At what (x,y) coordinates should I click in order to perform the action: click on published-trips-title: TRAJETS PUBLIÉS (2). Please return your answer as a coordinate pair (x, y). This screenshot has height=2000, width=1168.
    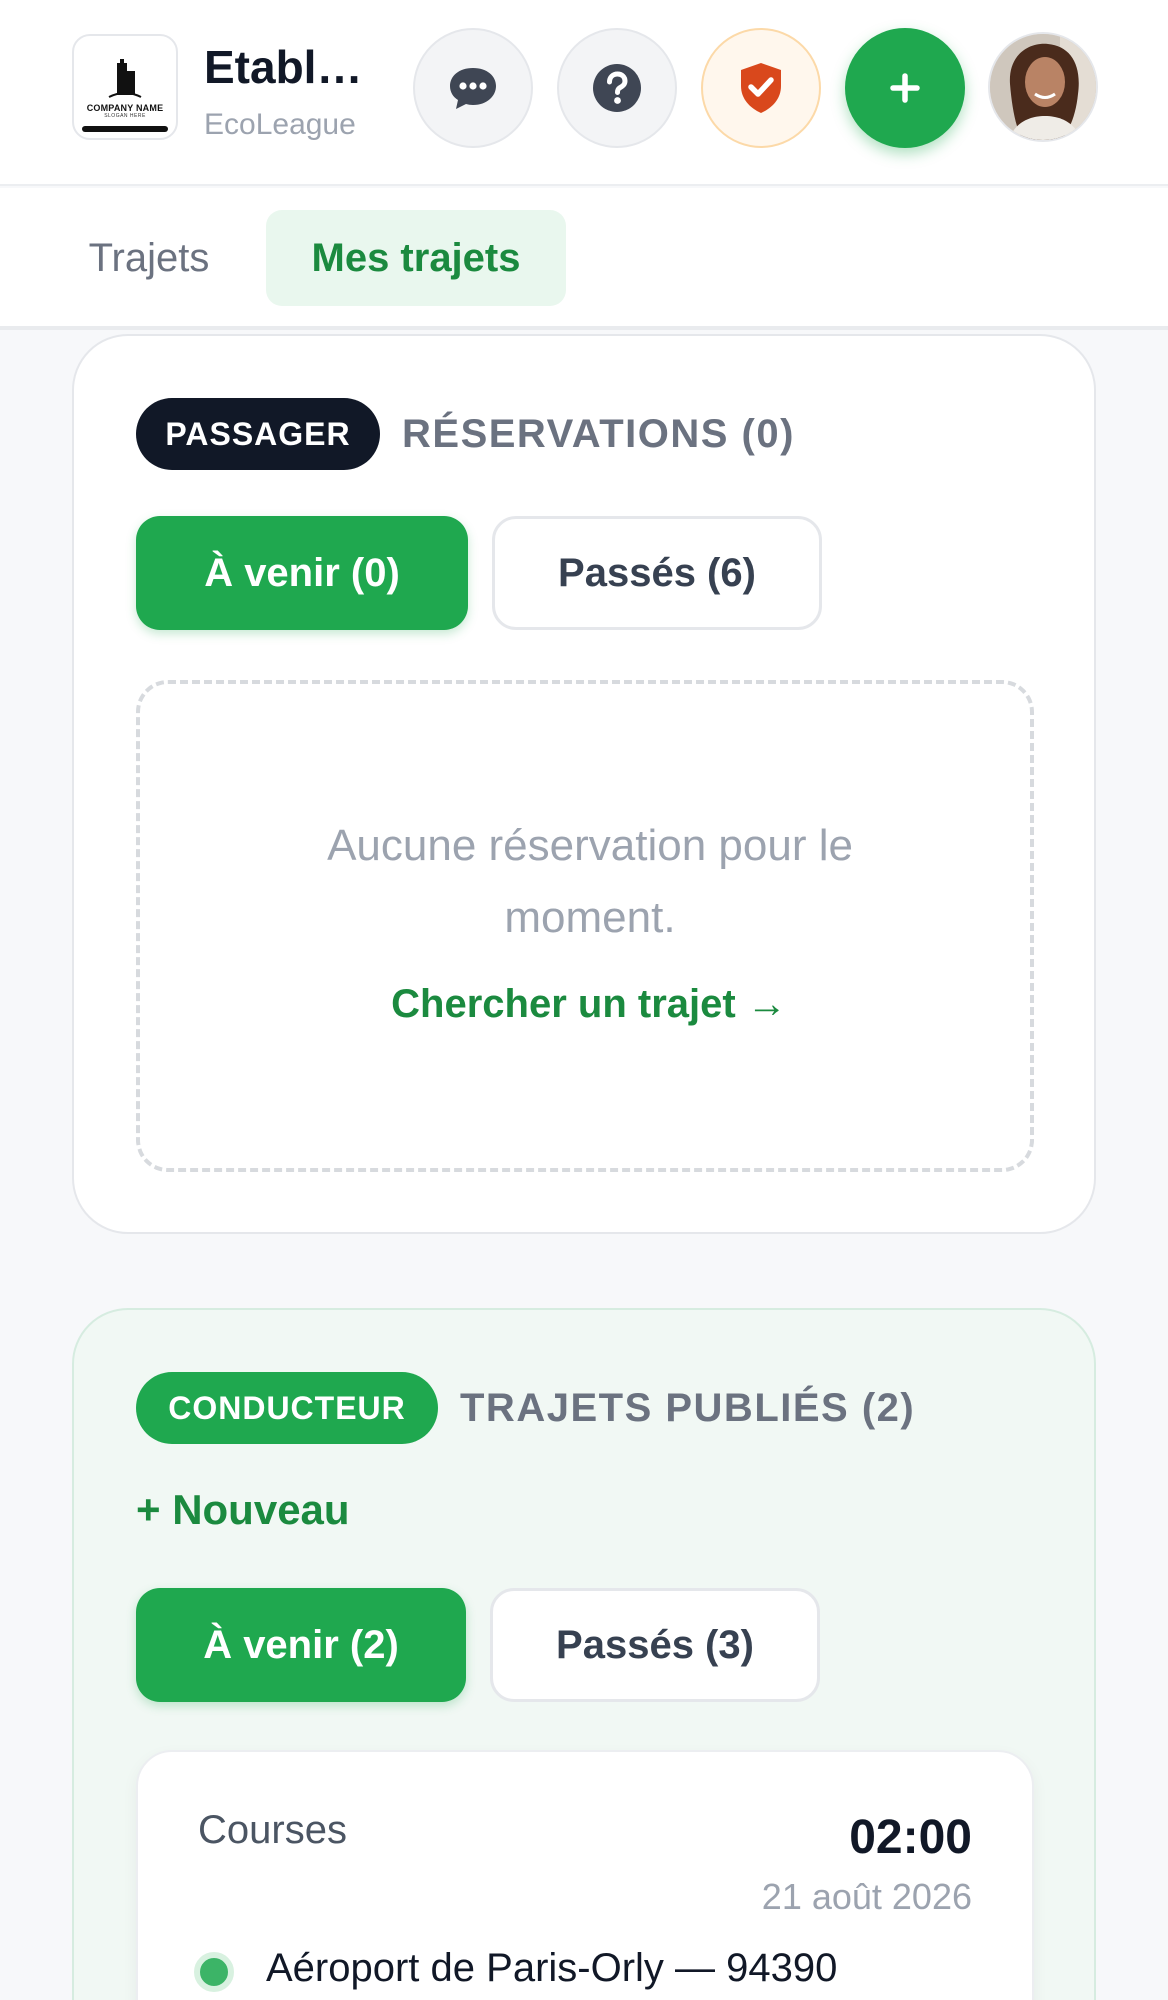
    Looking at the image, I should click on (688, 1408).